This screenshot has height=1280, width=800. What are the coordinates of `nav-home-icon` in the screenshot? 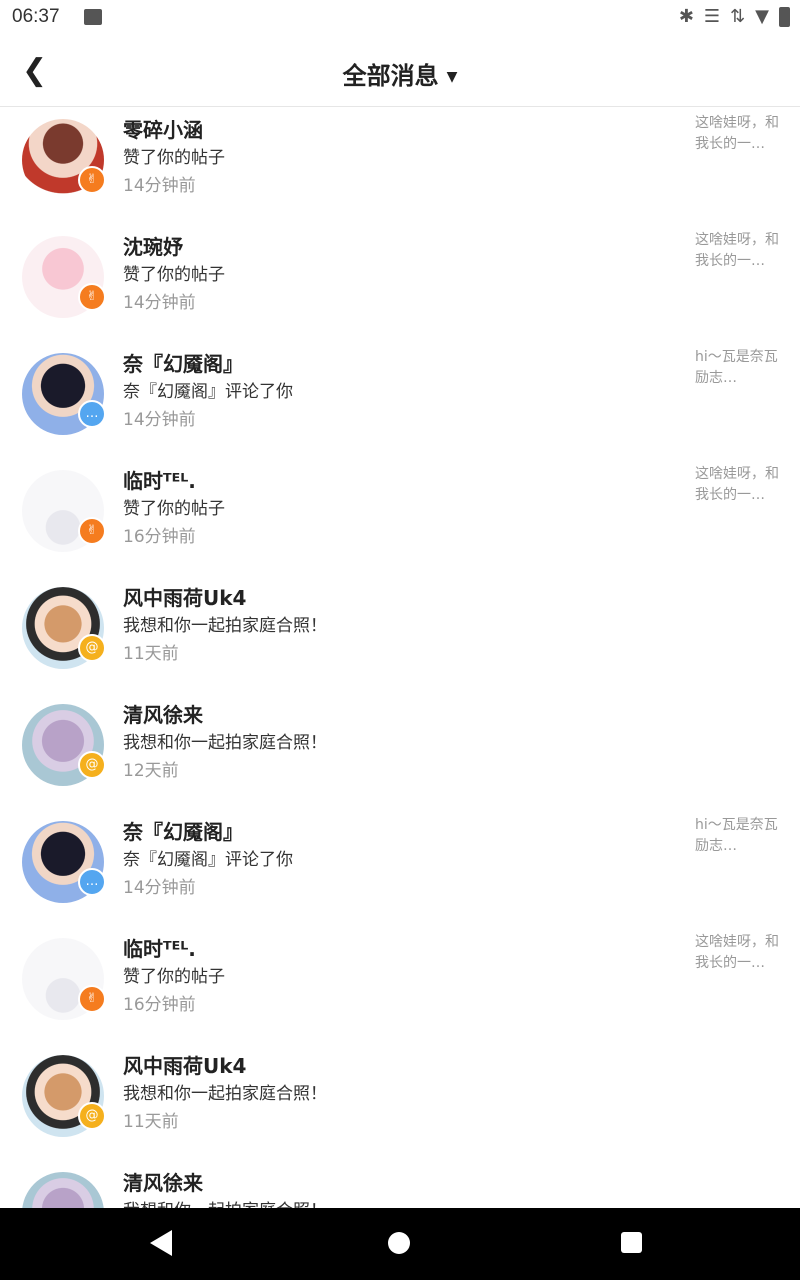 It's located at (399, 1243).